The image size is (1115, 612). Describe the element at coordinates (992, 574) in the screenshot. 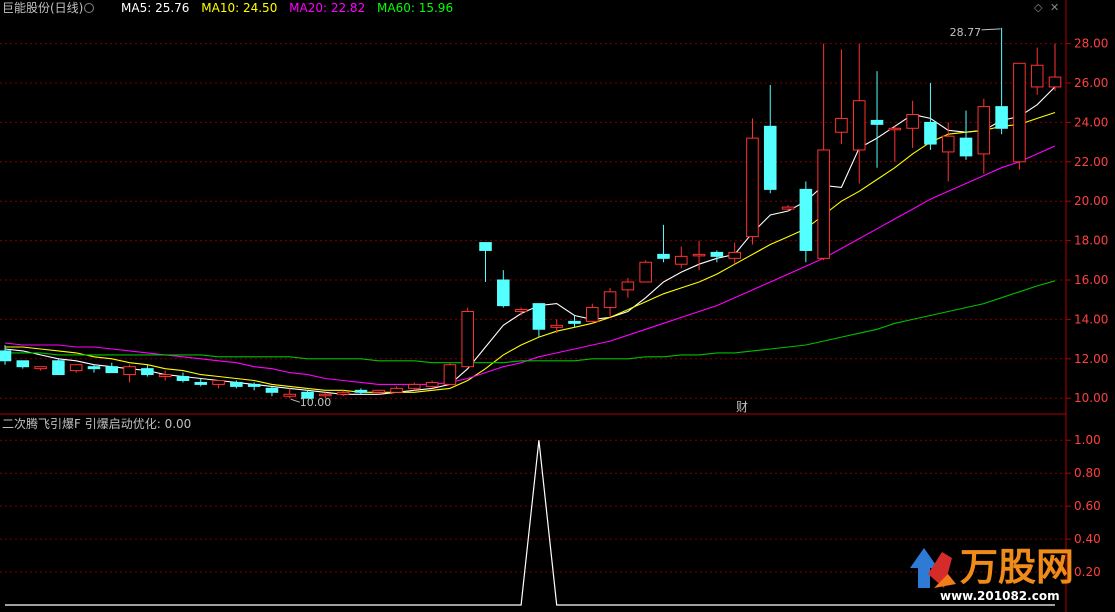

I see `brand-watermark: 万股网 www.201082.com` at that location.